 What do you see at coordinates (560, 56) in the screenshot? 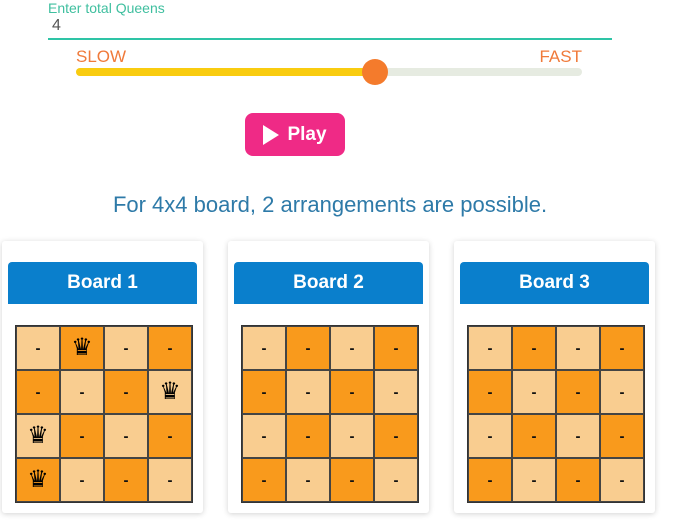
I see `speed-fast-label: FAST` at bounding box center [560, 56].